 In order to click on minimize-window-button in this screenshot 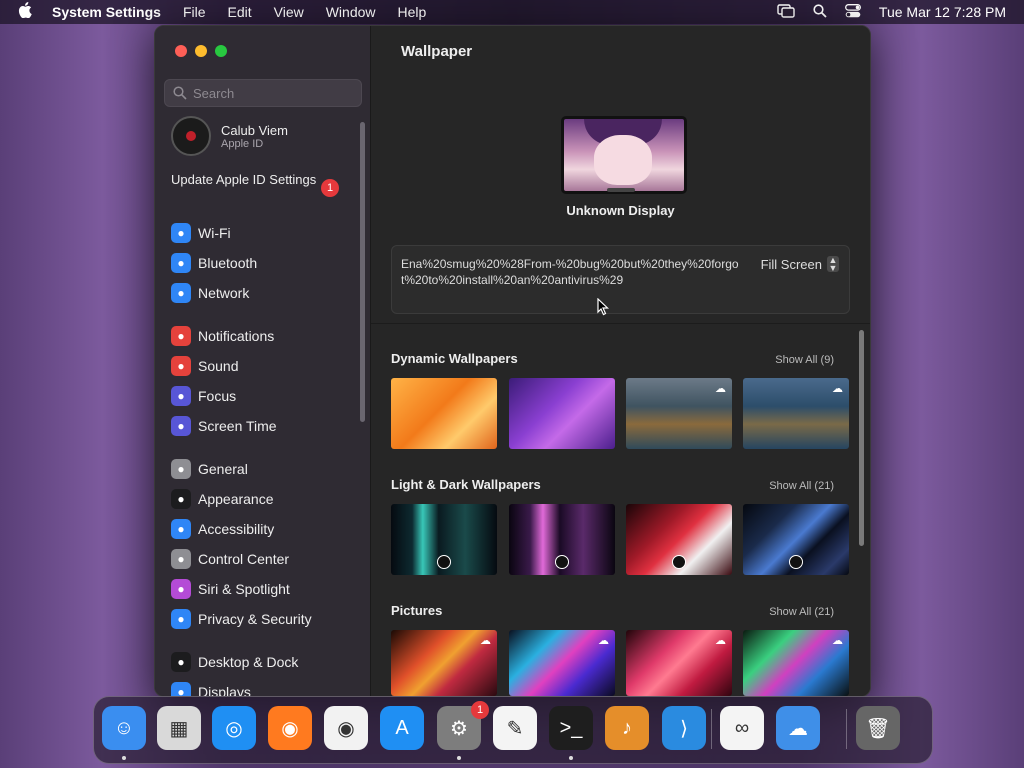, I will do `click(201, 51)`.